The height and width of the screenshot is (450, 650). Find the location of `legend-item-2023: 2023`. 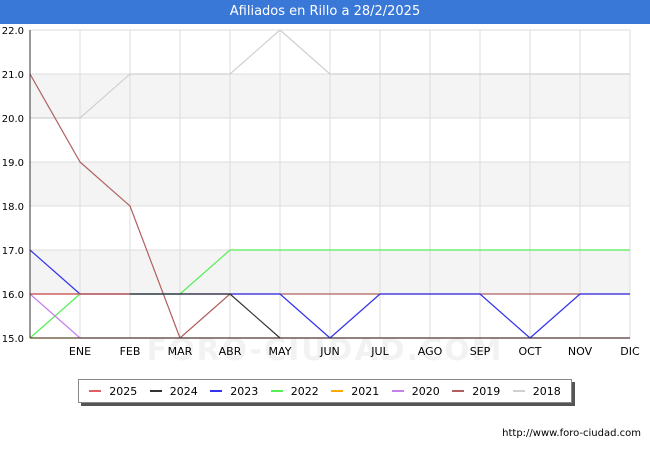

legend-item-2023: 2023 is located at coordinates (234, 391).